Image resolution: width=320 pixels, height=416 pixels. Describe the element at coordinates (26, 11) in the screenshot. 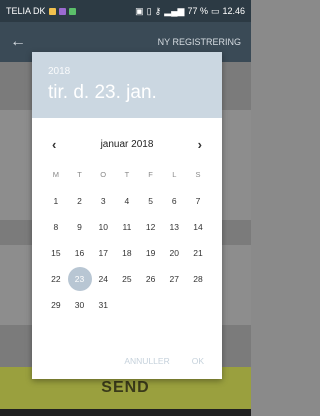

I see `carrier-label: TELIA DK` at that location.